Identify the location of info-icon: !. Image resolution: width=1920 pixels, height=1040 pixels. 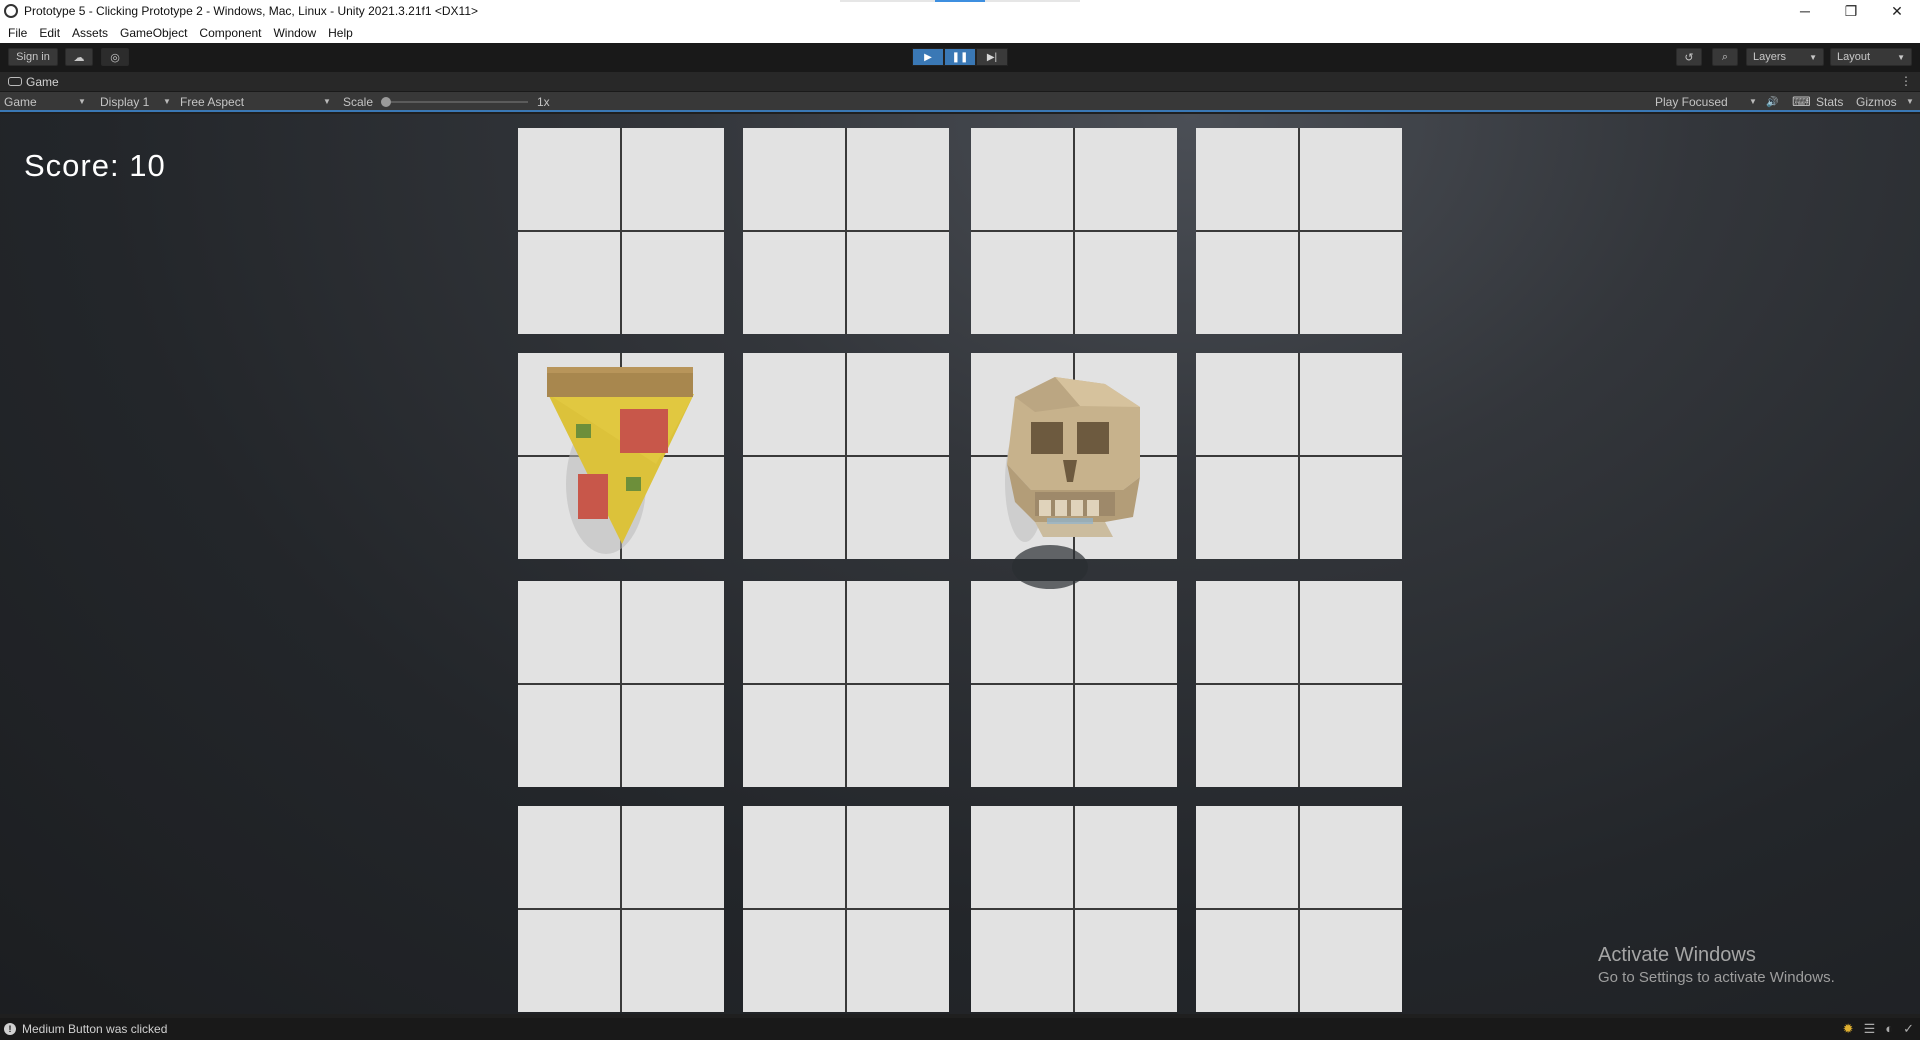
(10, 1029).